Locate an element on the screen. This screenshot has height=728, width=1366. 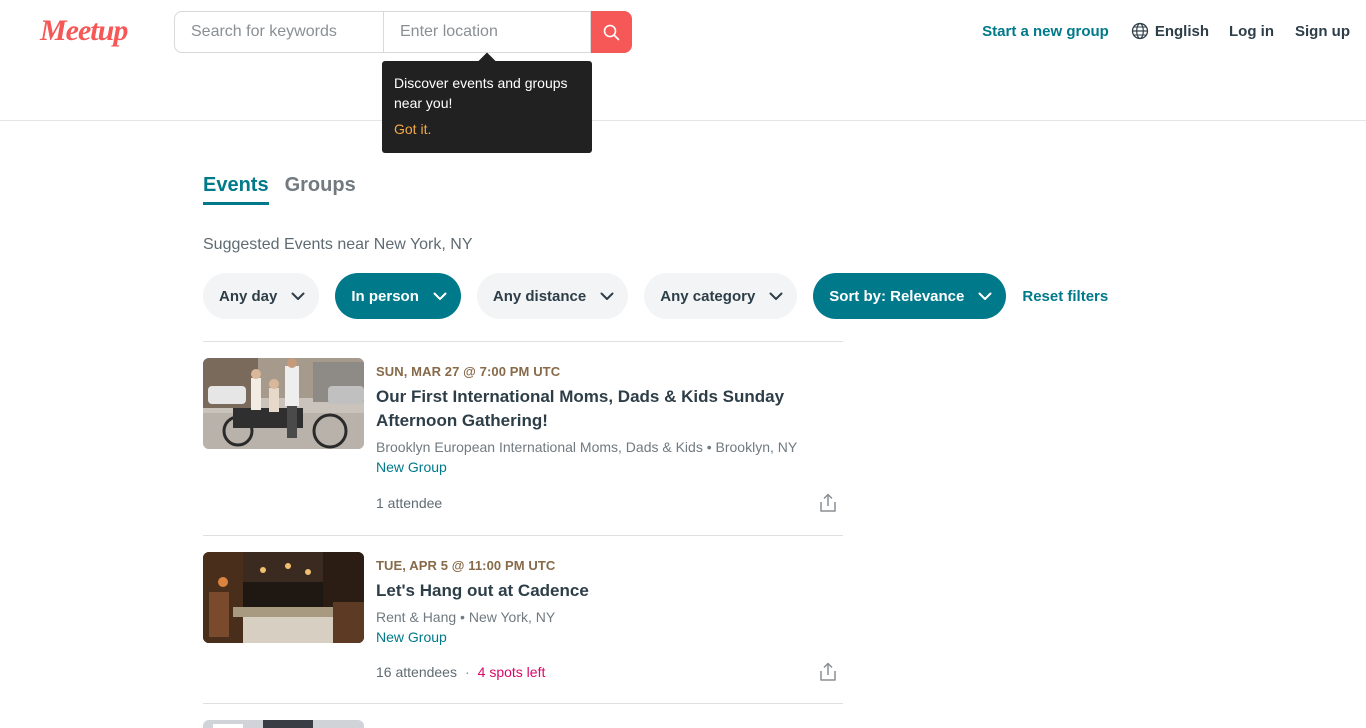
reset-filters-link: Reset filters is located at coordinates (1065, 296).